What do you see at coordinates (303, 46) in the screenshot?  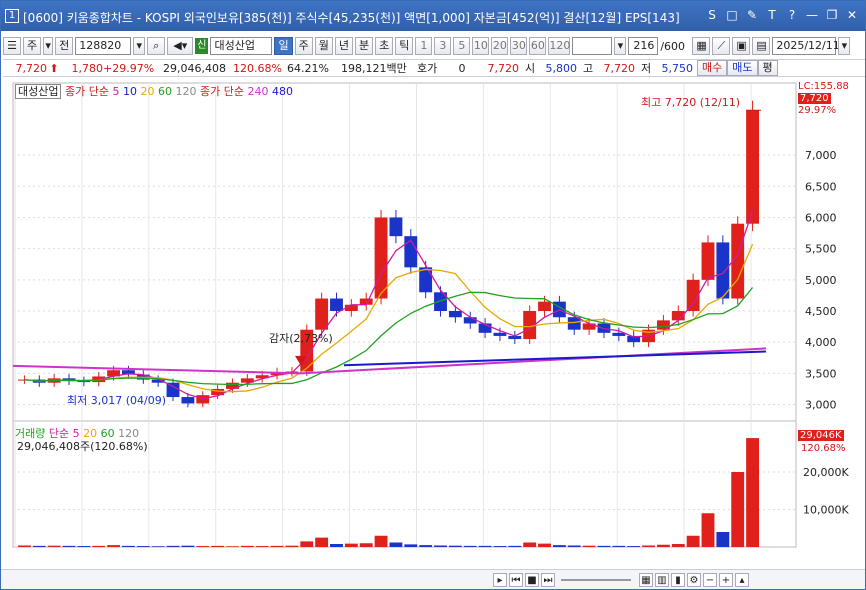 I see `period-week: 주` at bounding box center [303, 46].